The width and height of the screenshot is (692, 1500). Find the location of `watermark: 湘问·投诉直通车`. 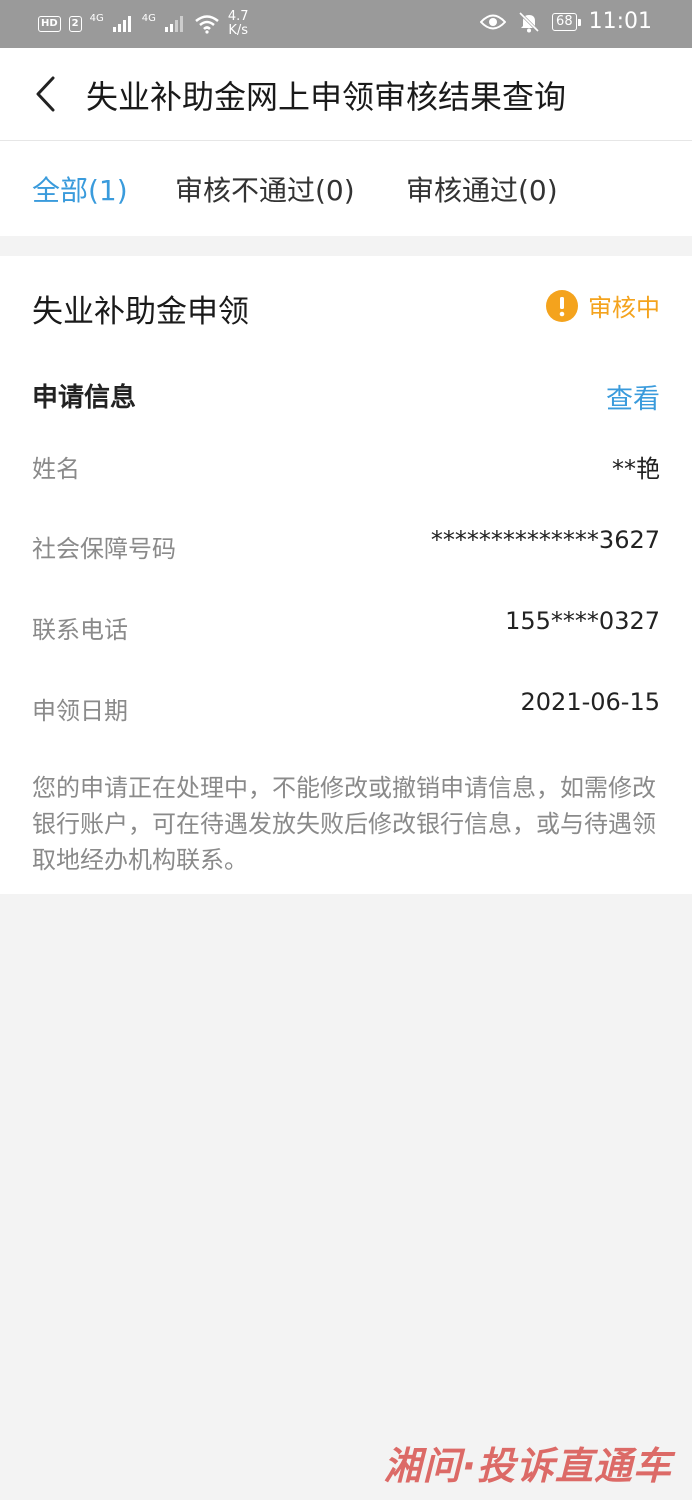

watermark: 湘问·投诉直通车 is located at coordinates (527, 1466).